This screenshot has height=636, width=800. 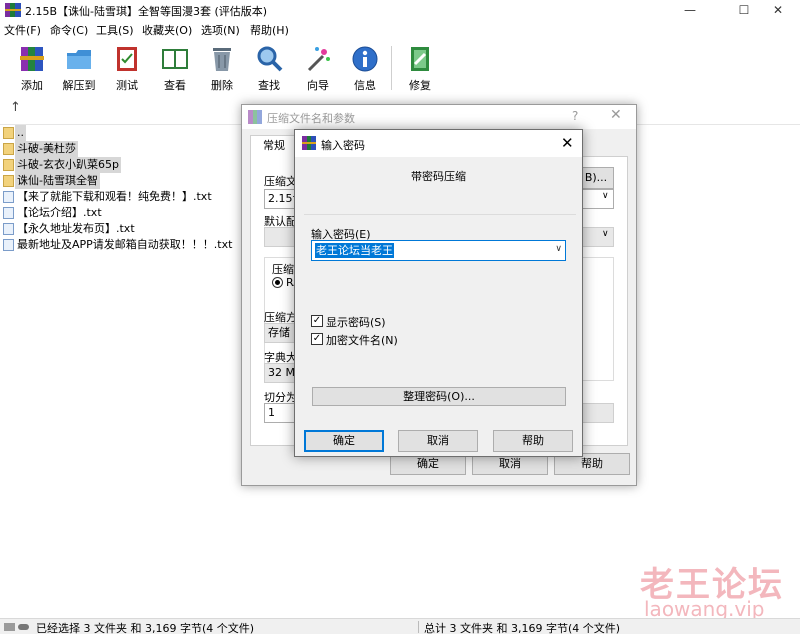 I want to click on menu-options: 选项(N), so click(x=220, y=31).